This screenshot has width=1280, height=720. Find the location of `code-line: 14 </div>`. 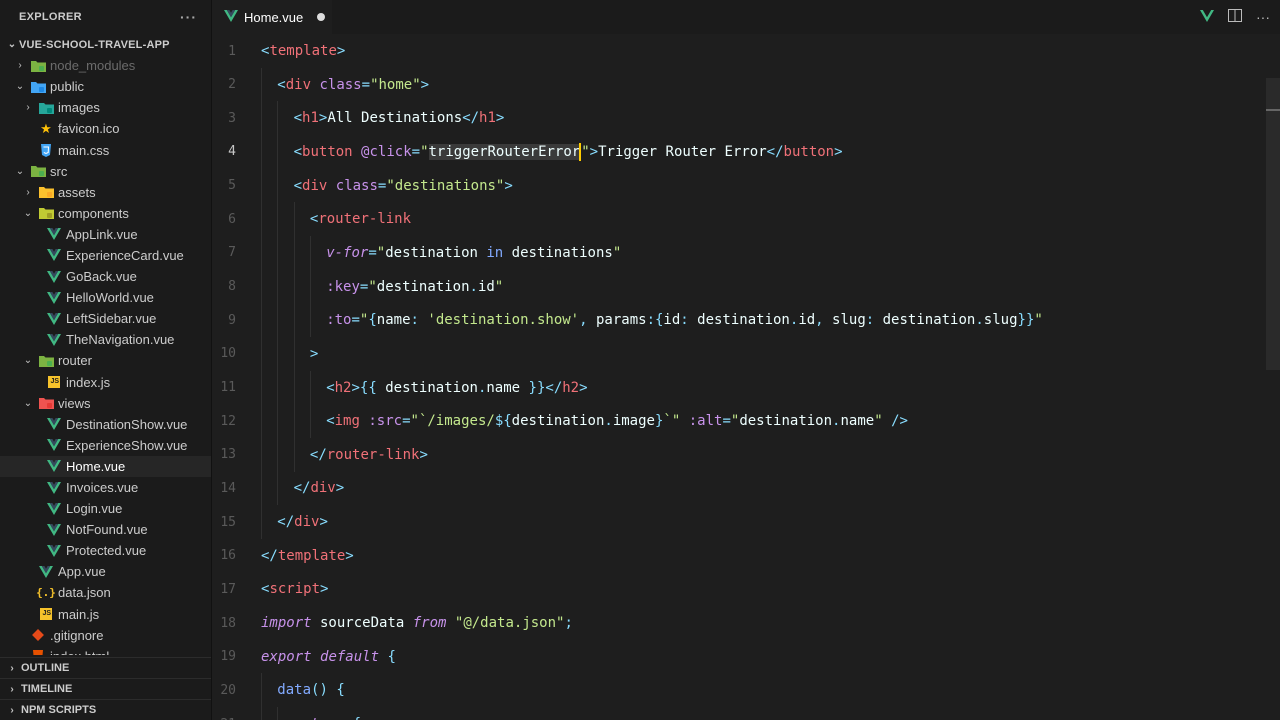

code-line: 14 </div> is located at coordinates (746, 488).